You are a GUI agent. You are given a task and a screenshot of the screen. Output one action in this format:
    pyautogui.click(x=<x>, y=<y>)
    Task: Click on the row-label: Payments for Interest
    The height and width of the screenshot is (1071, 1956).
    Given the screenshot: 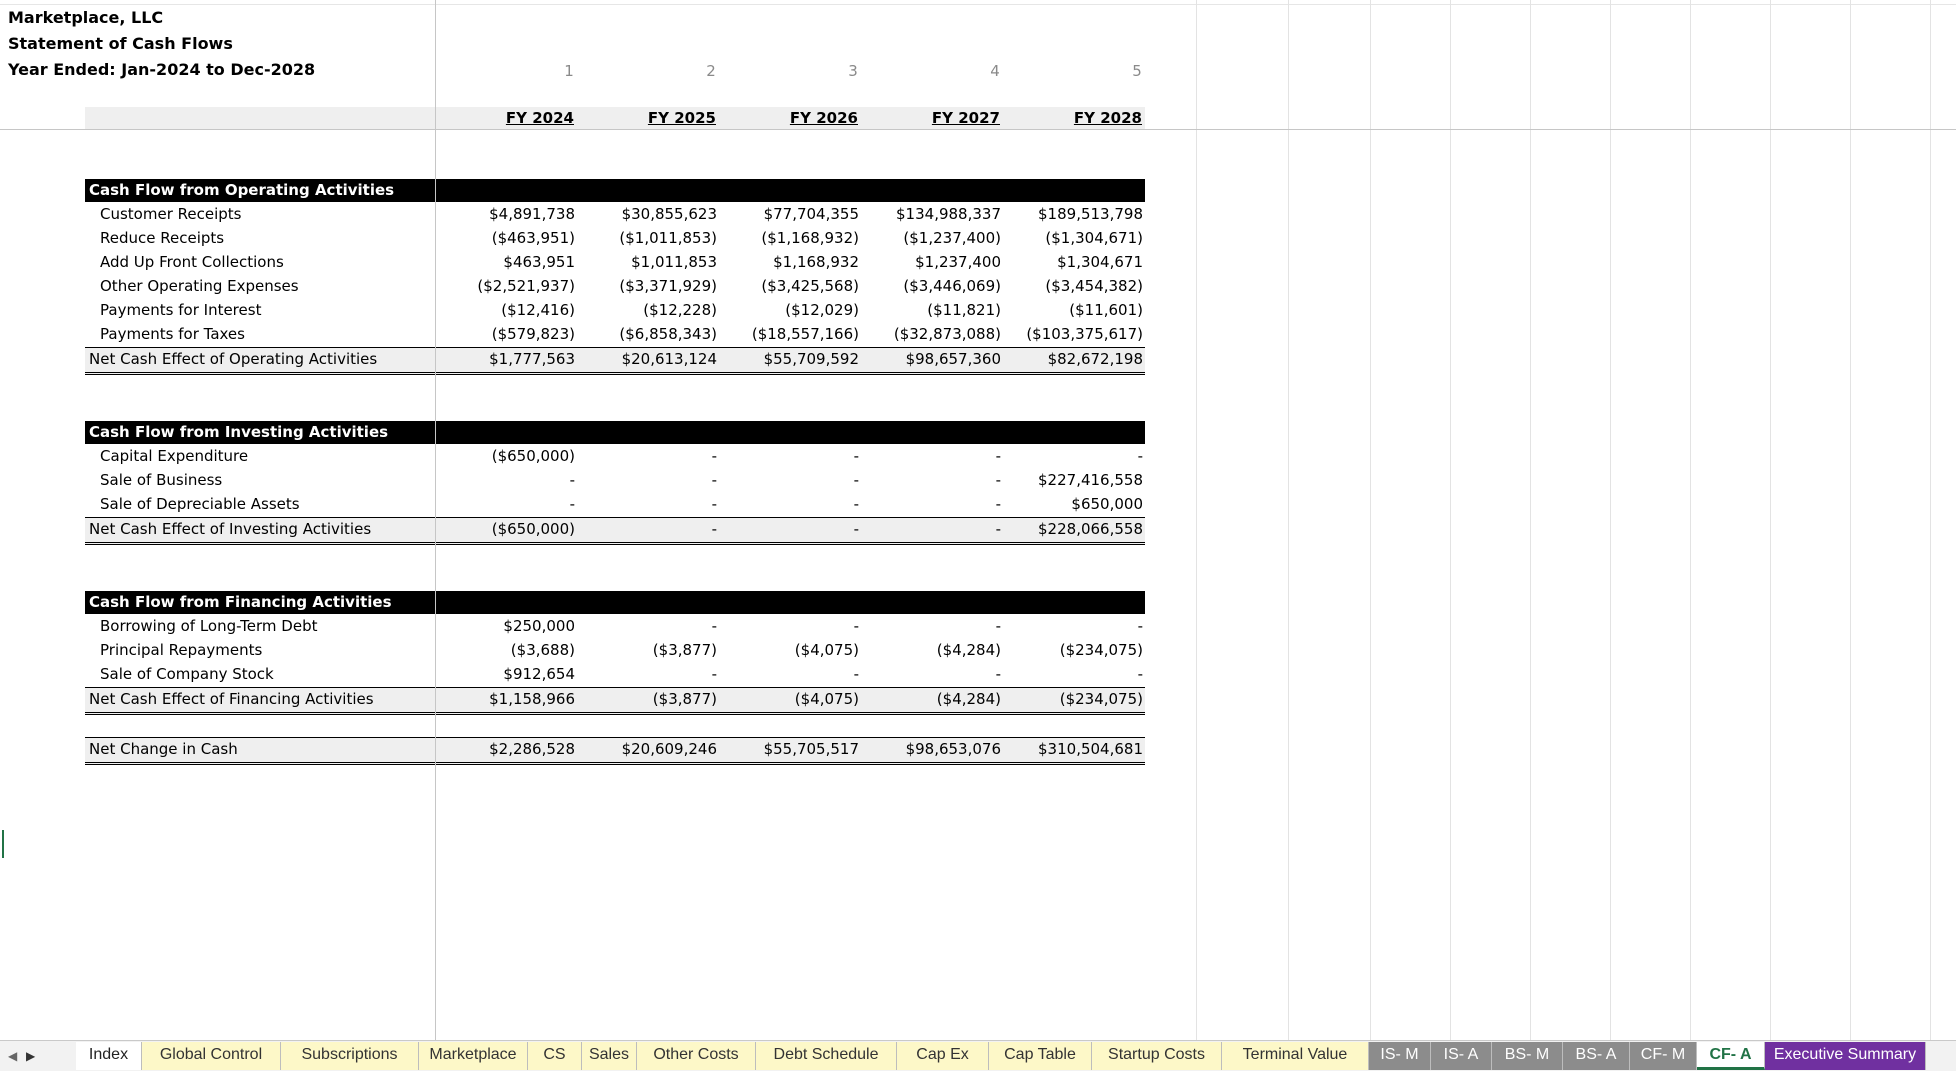 What is the action you would take?
    pyautogui.click(x=181, y=310)
    